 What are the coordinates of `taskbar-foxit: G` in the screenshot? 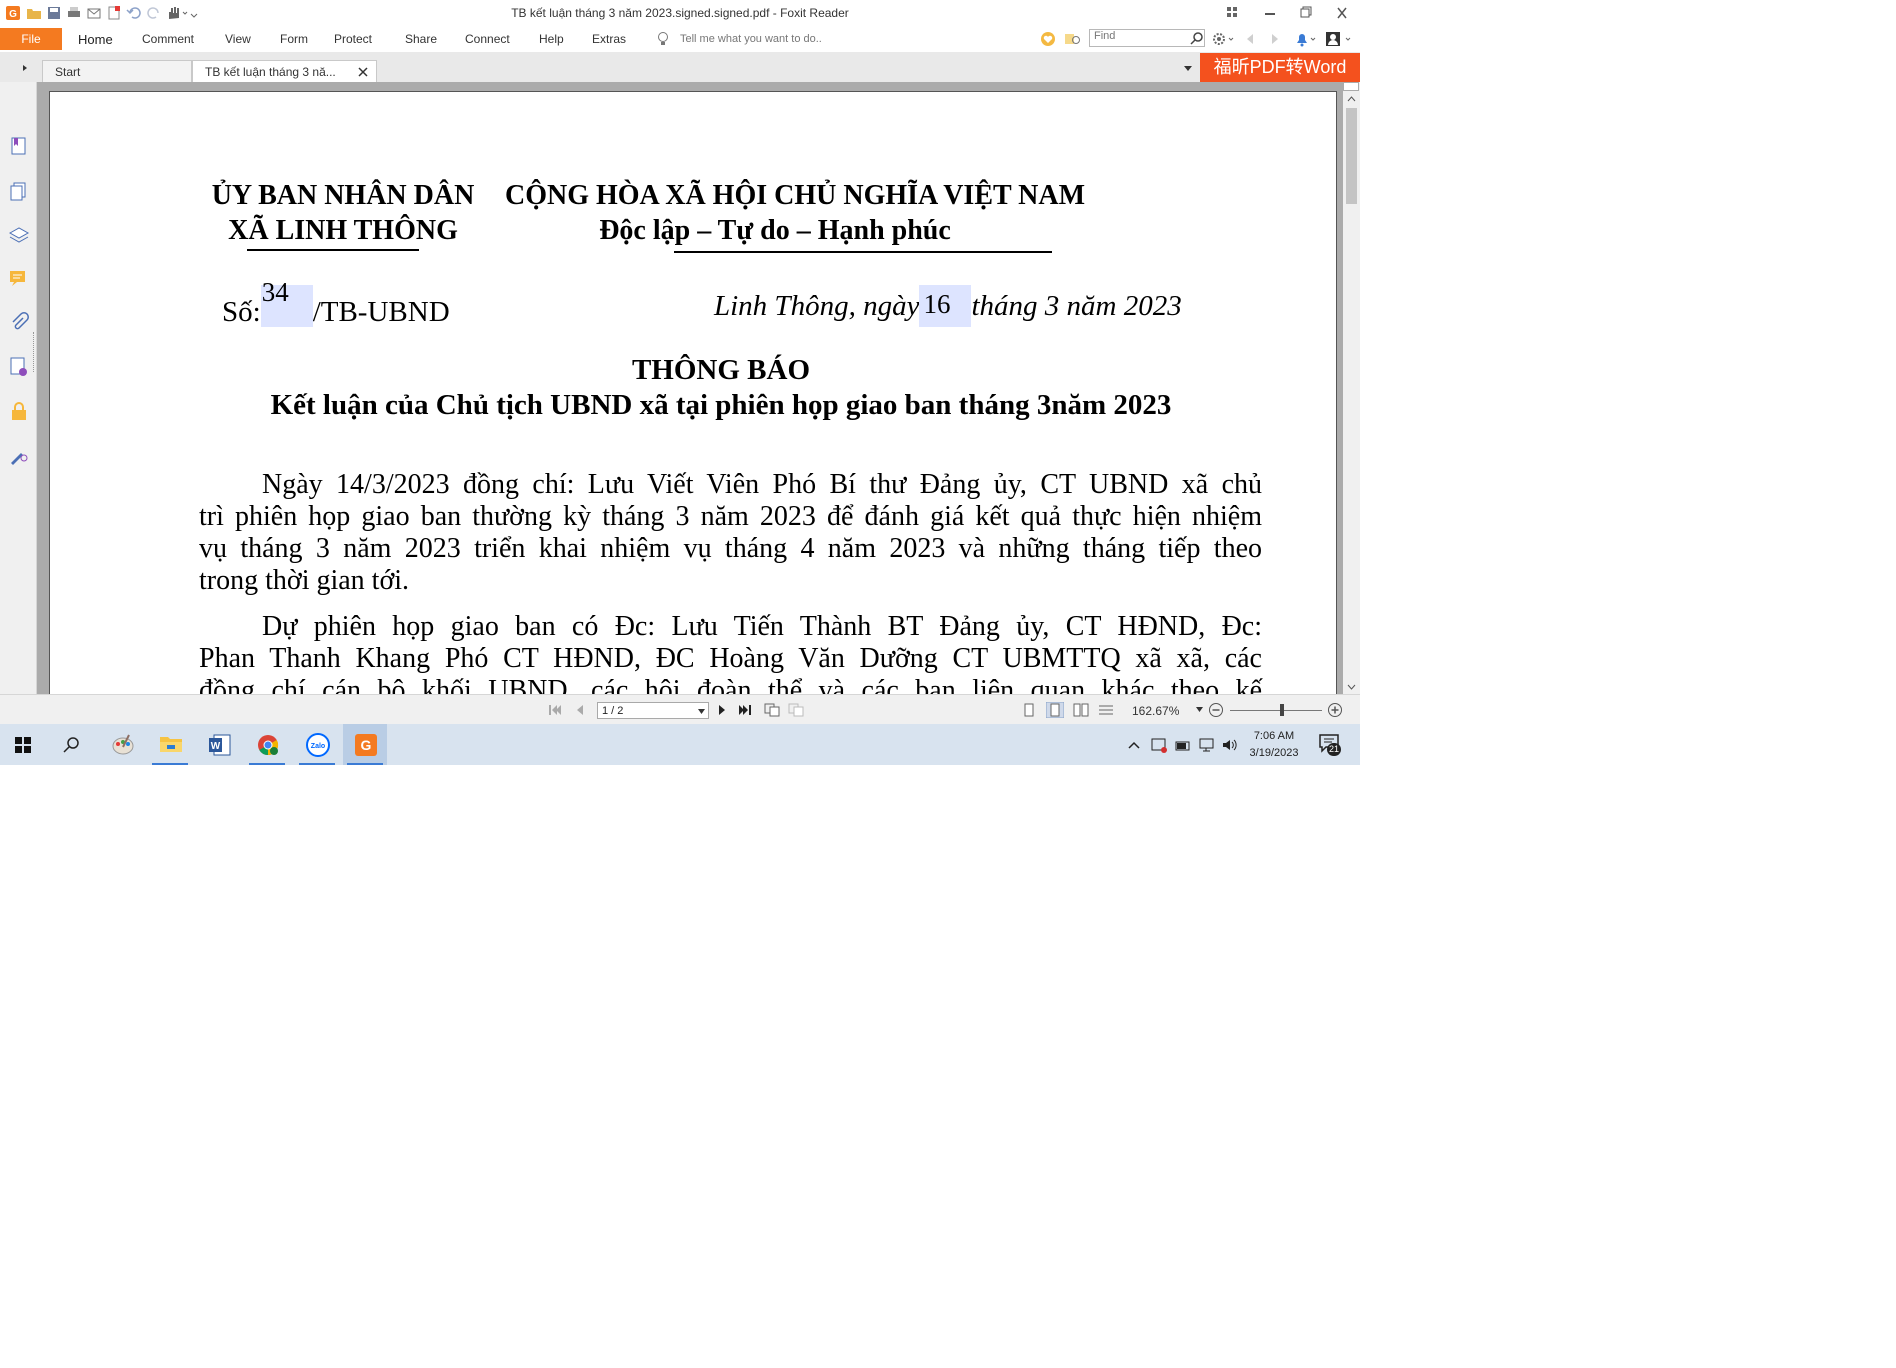 It's located at (365, 744).